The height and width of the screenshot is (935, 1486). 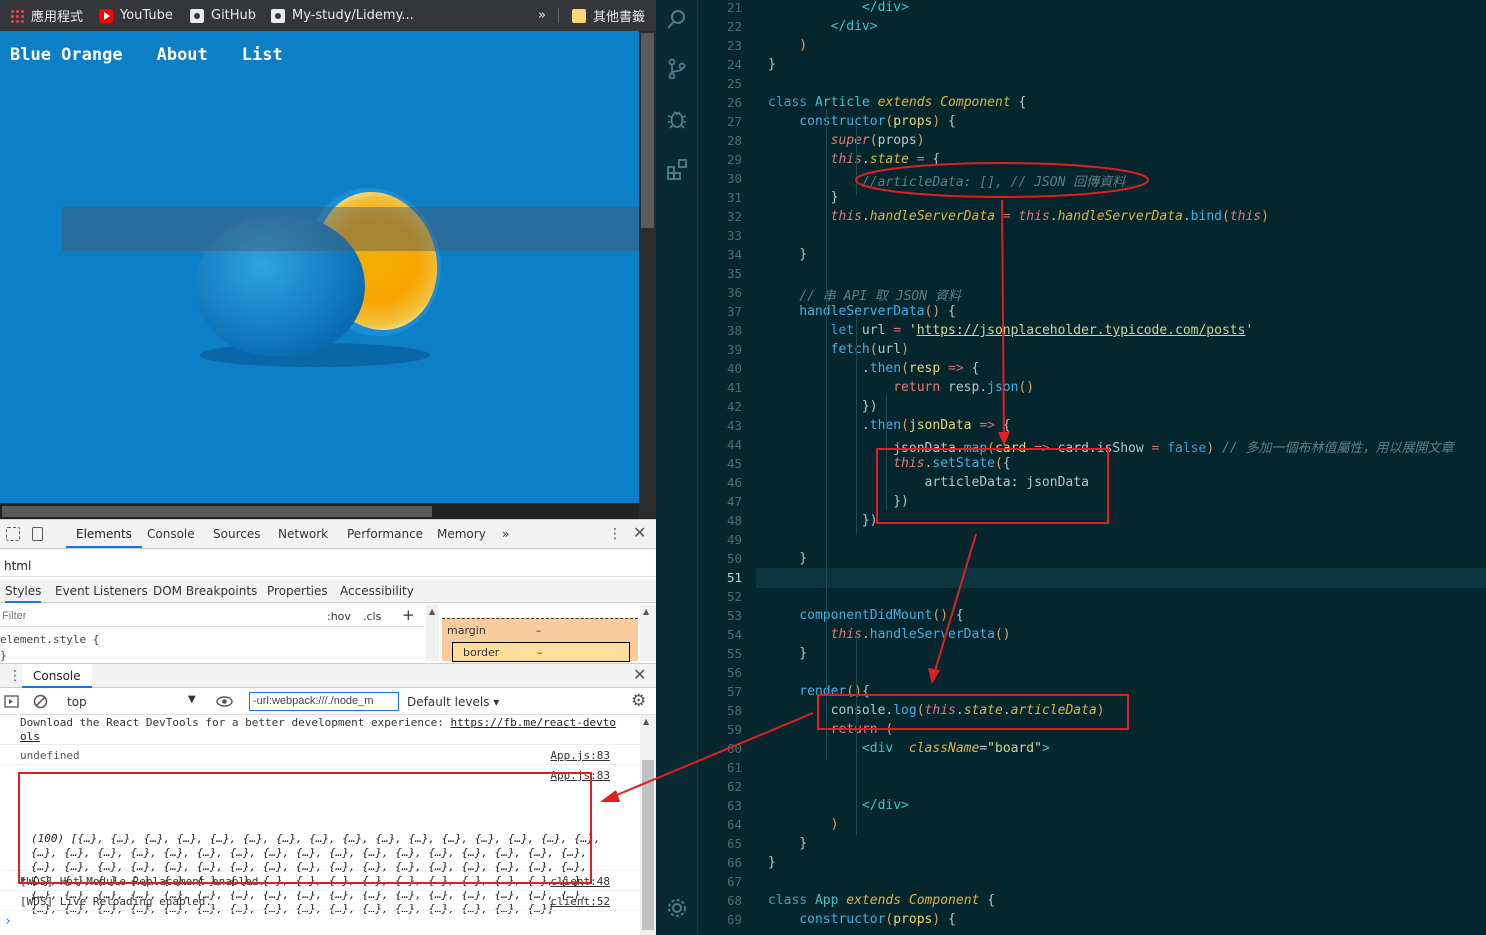 I want to click on code-line: render(){, so click(x=818, y=691).